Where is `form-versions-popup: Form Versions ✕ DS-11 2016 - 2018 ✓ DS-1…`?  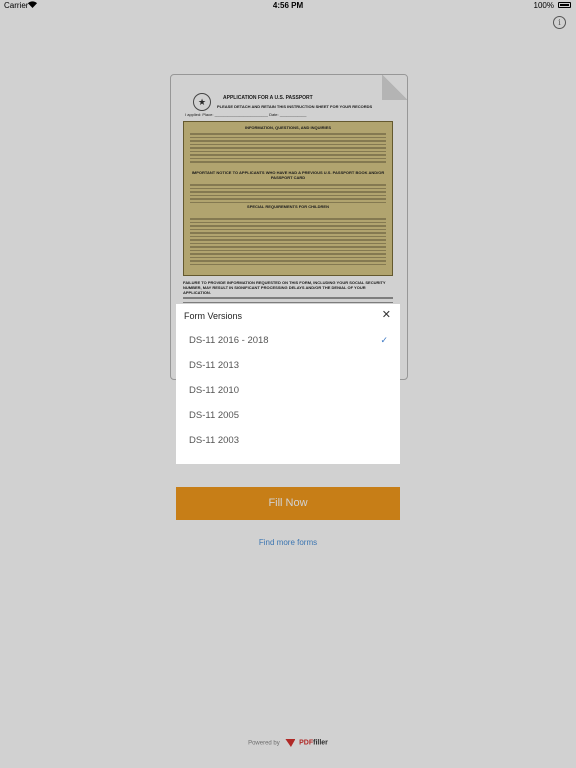
form-versions-popup: Form Versions ✕ DS-11 2016 - 2018 ✓ DS-1… is located at coordinates (288, 384).